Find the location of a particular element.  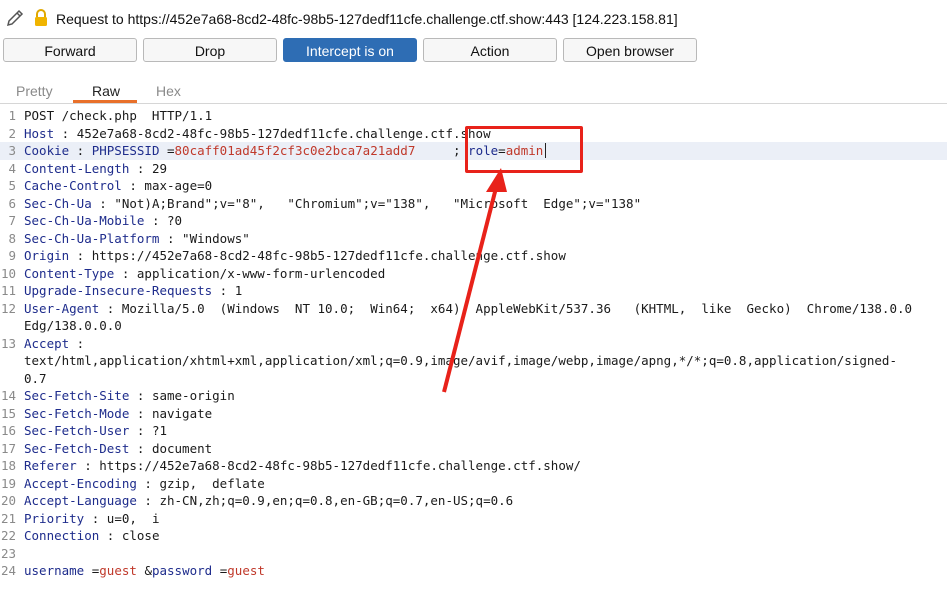

header-name: Upgrade-Insecure-Requests is located at coordinates (118, 290).